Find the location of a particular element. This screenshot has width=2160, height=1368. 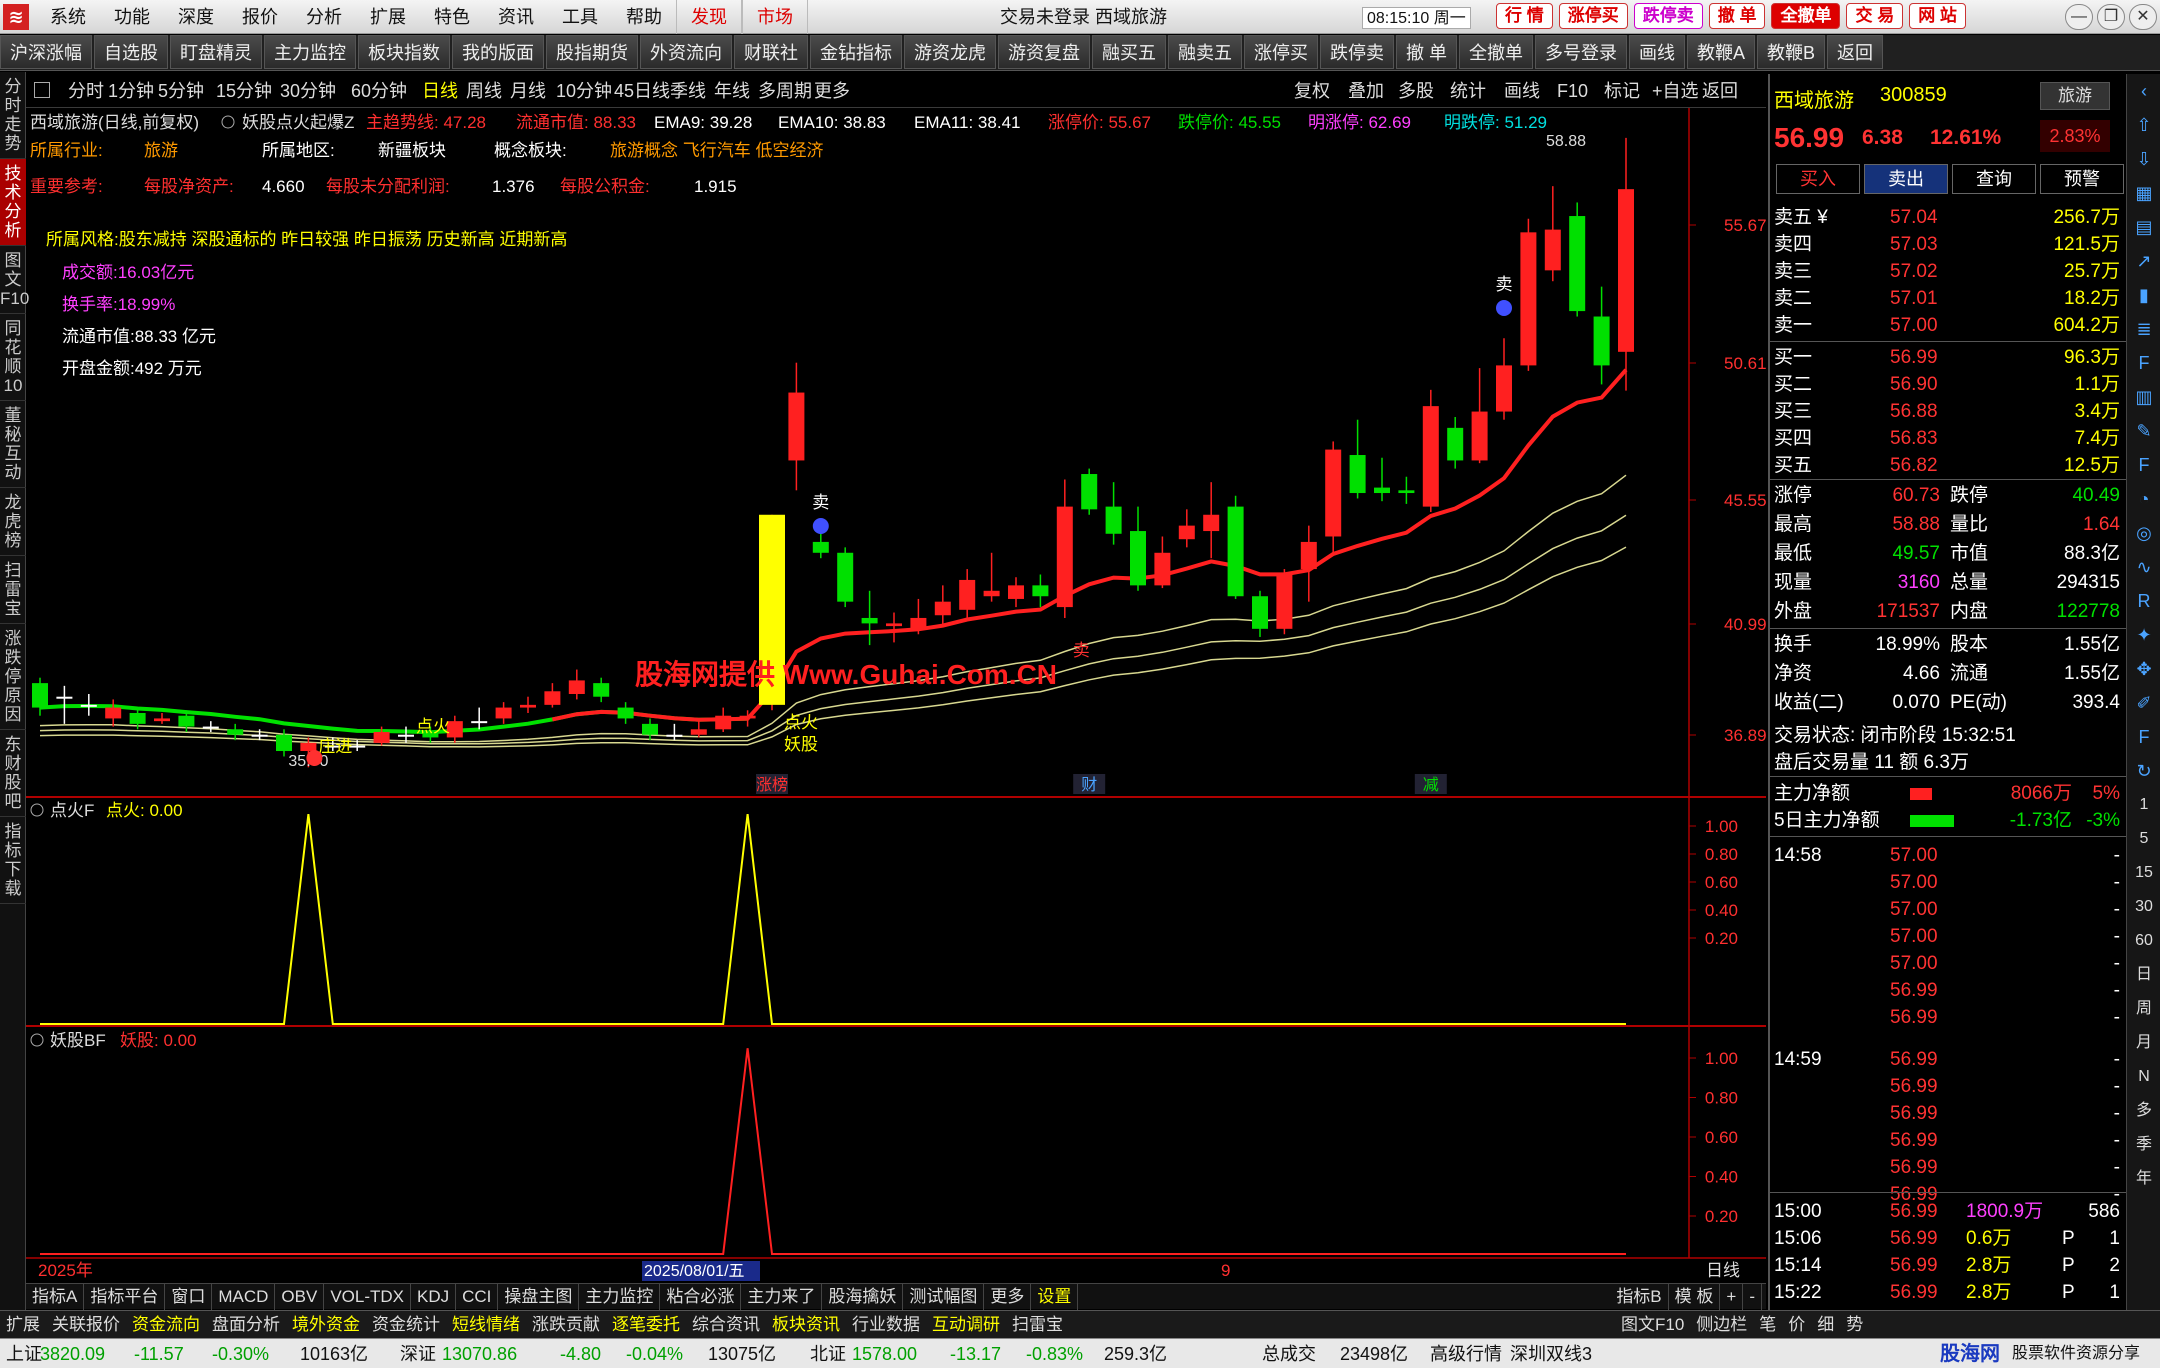

menu-item-3: 报价 is located at coordinates (260, 17).